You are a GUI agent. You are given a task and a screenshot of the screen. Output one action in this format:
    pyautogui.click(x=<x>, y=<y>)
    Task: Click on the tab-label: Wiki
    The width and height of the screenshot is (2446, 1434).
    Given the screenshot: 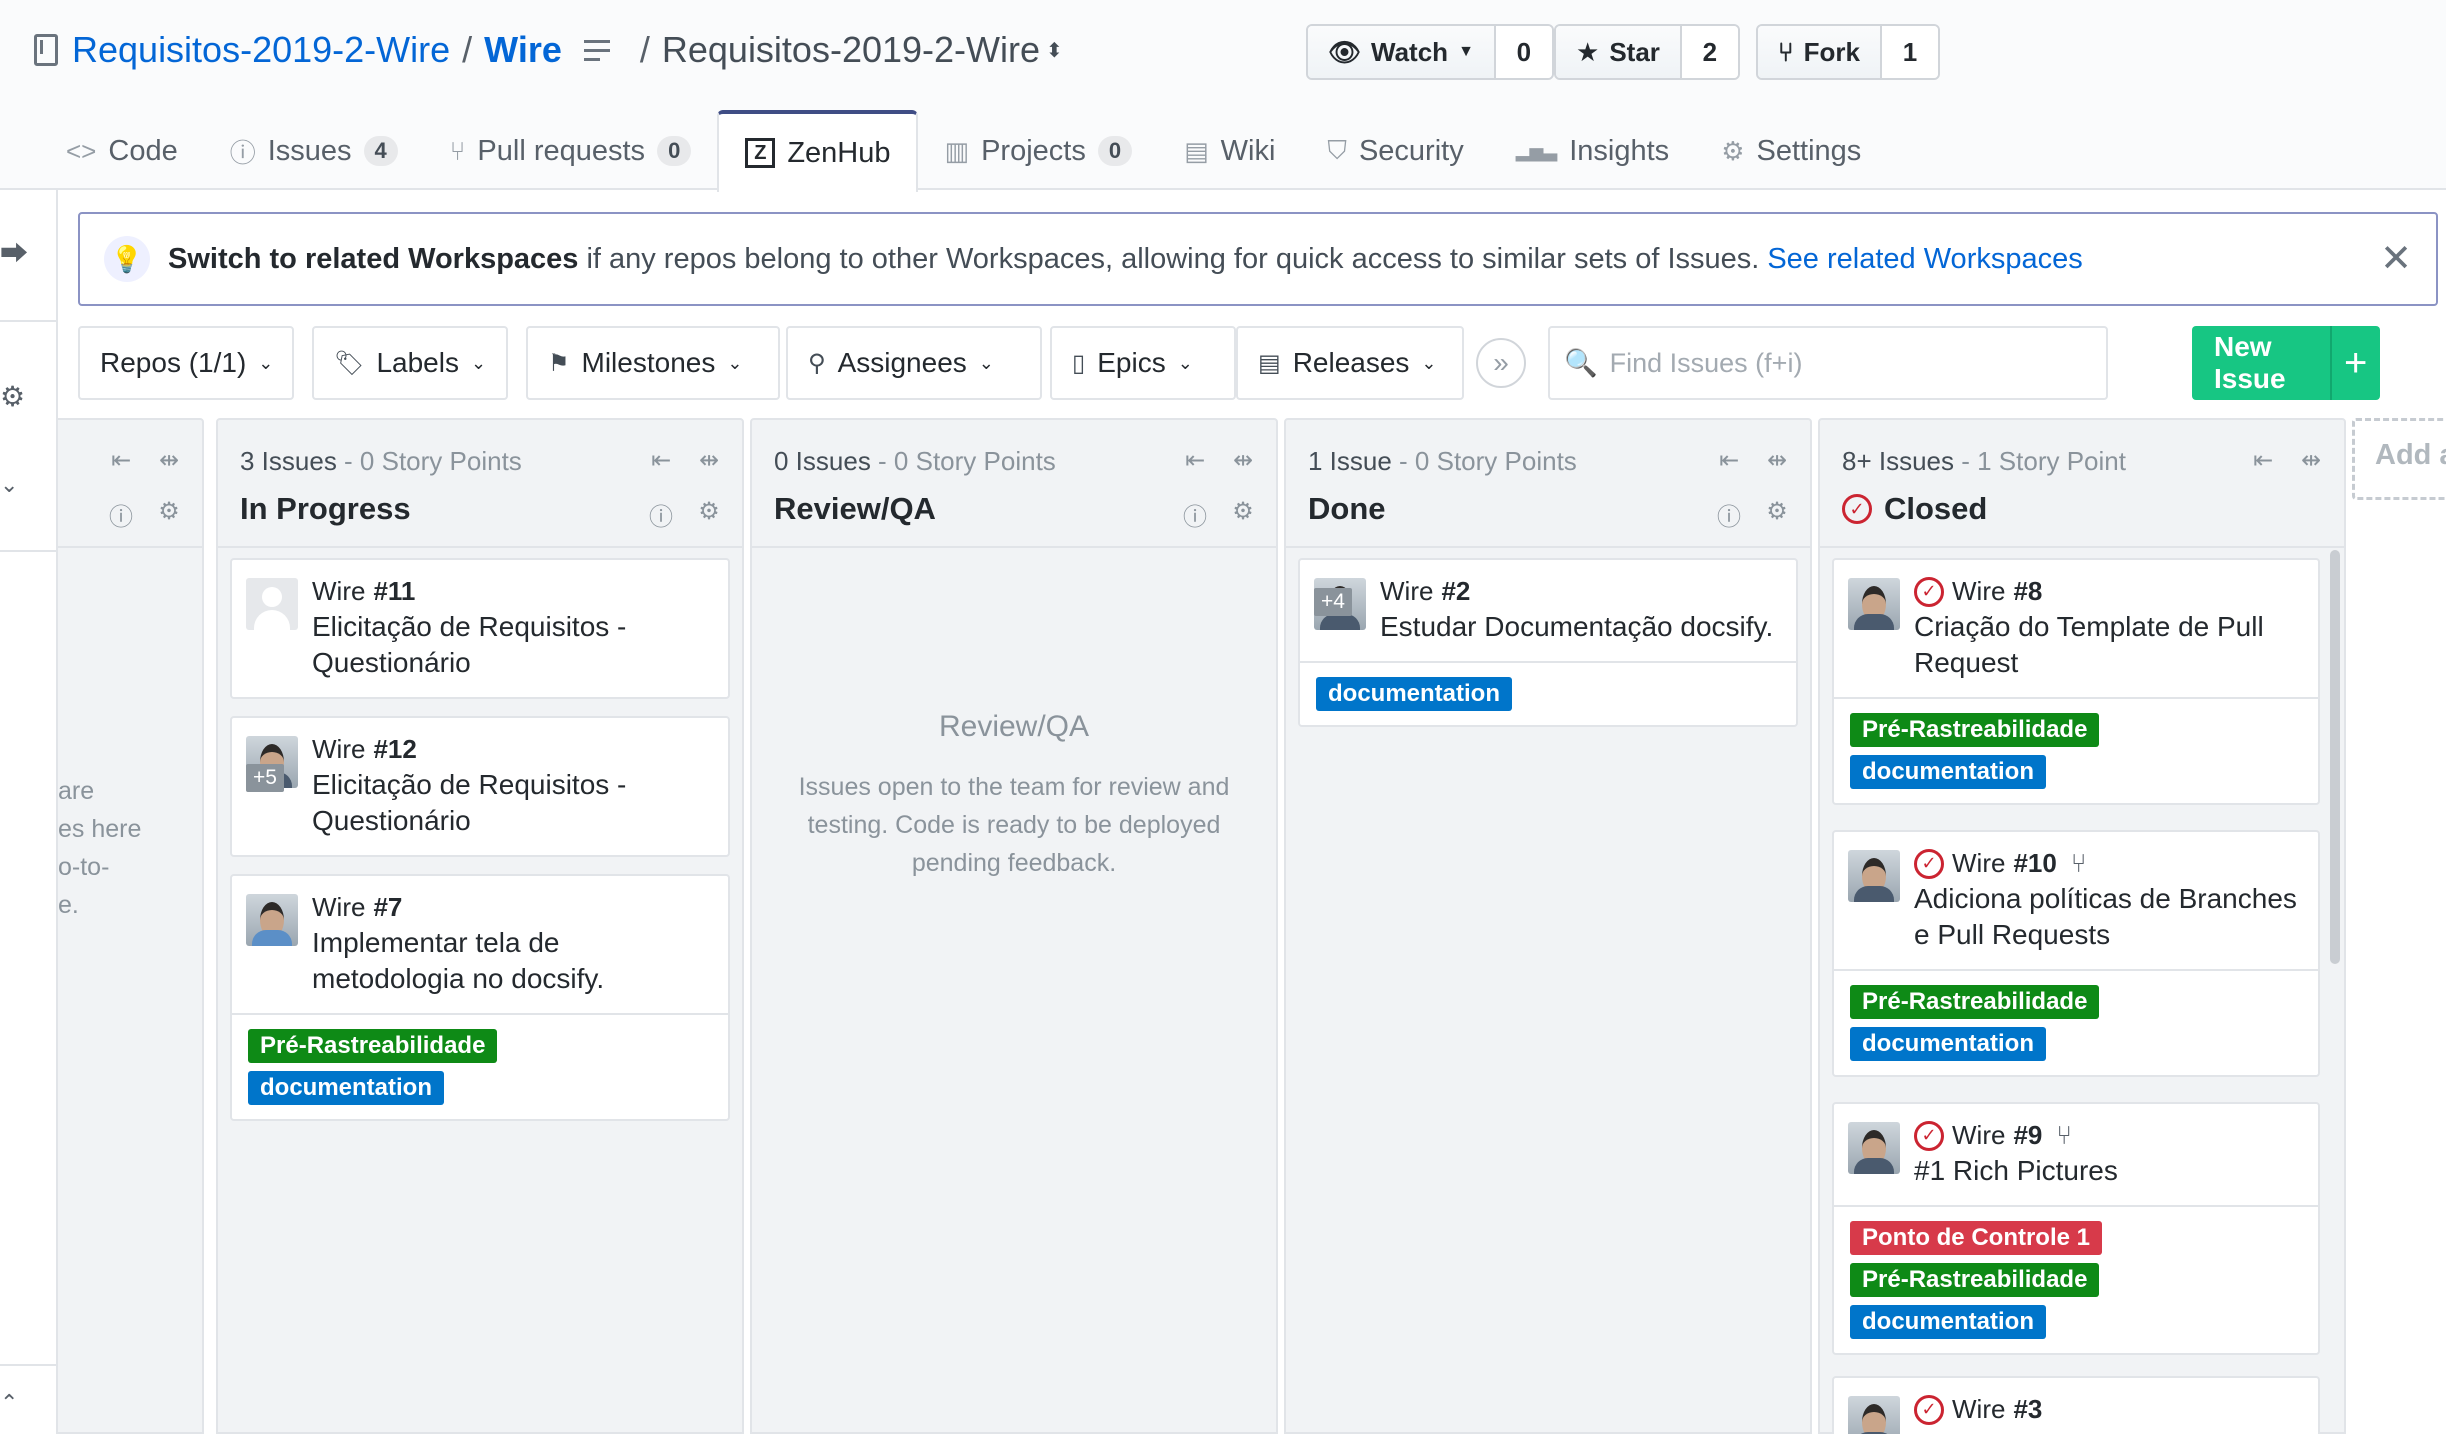 What is the action you would take?
    pyautogui.click(x=1248, y=150)
    